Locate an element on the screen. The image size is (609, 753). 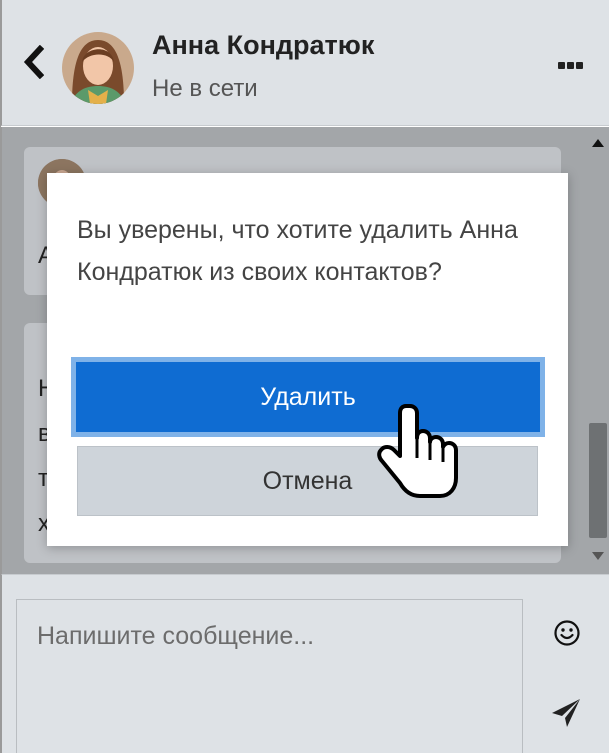
scroll-thumb is located at coordinates (598, 480).